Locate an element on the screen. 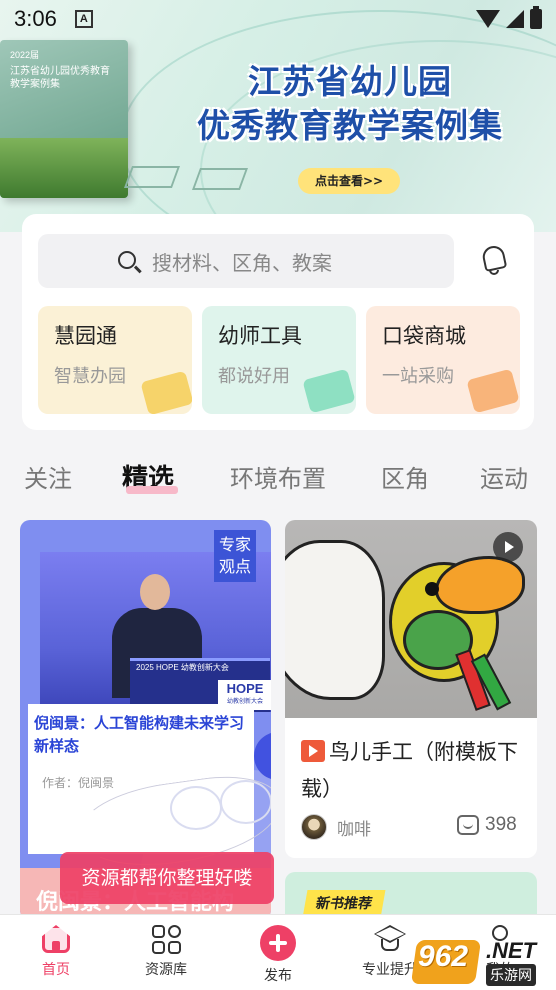  site-watermark: 962 .NET 乐游网 is located at coordinates (483, 962).